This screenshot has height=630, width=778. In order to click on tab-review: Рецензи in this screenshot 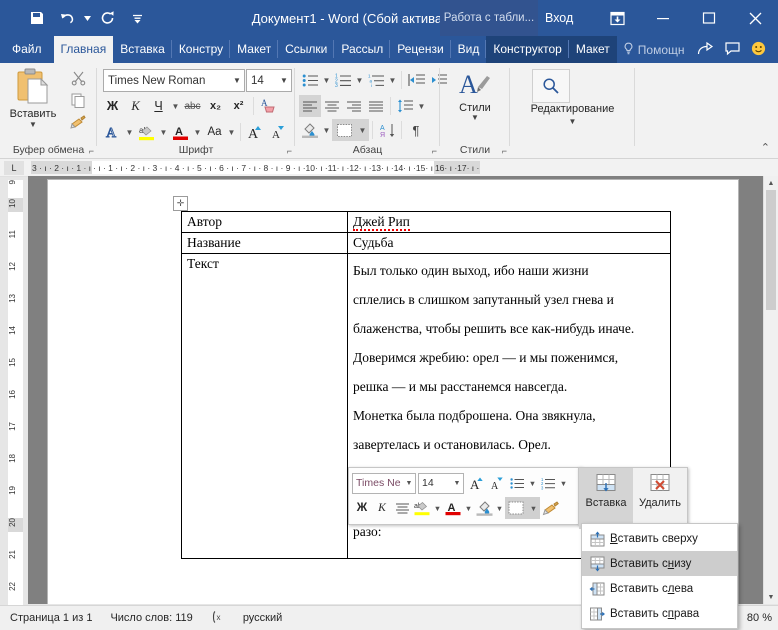, I will do `click(420, 49)`.